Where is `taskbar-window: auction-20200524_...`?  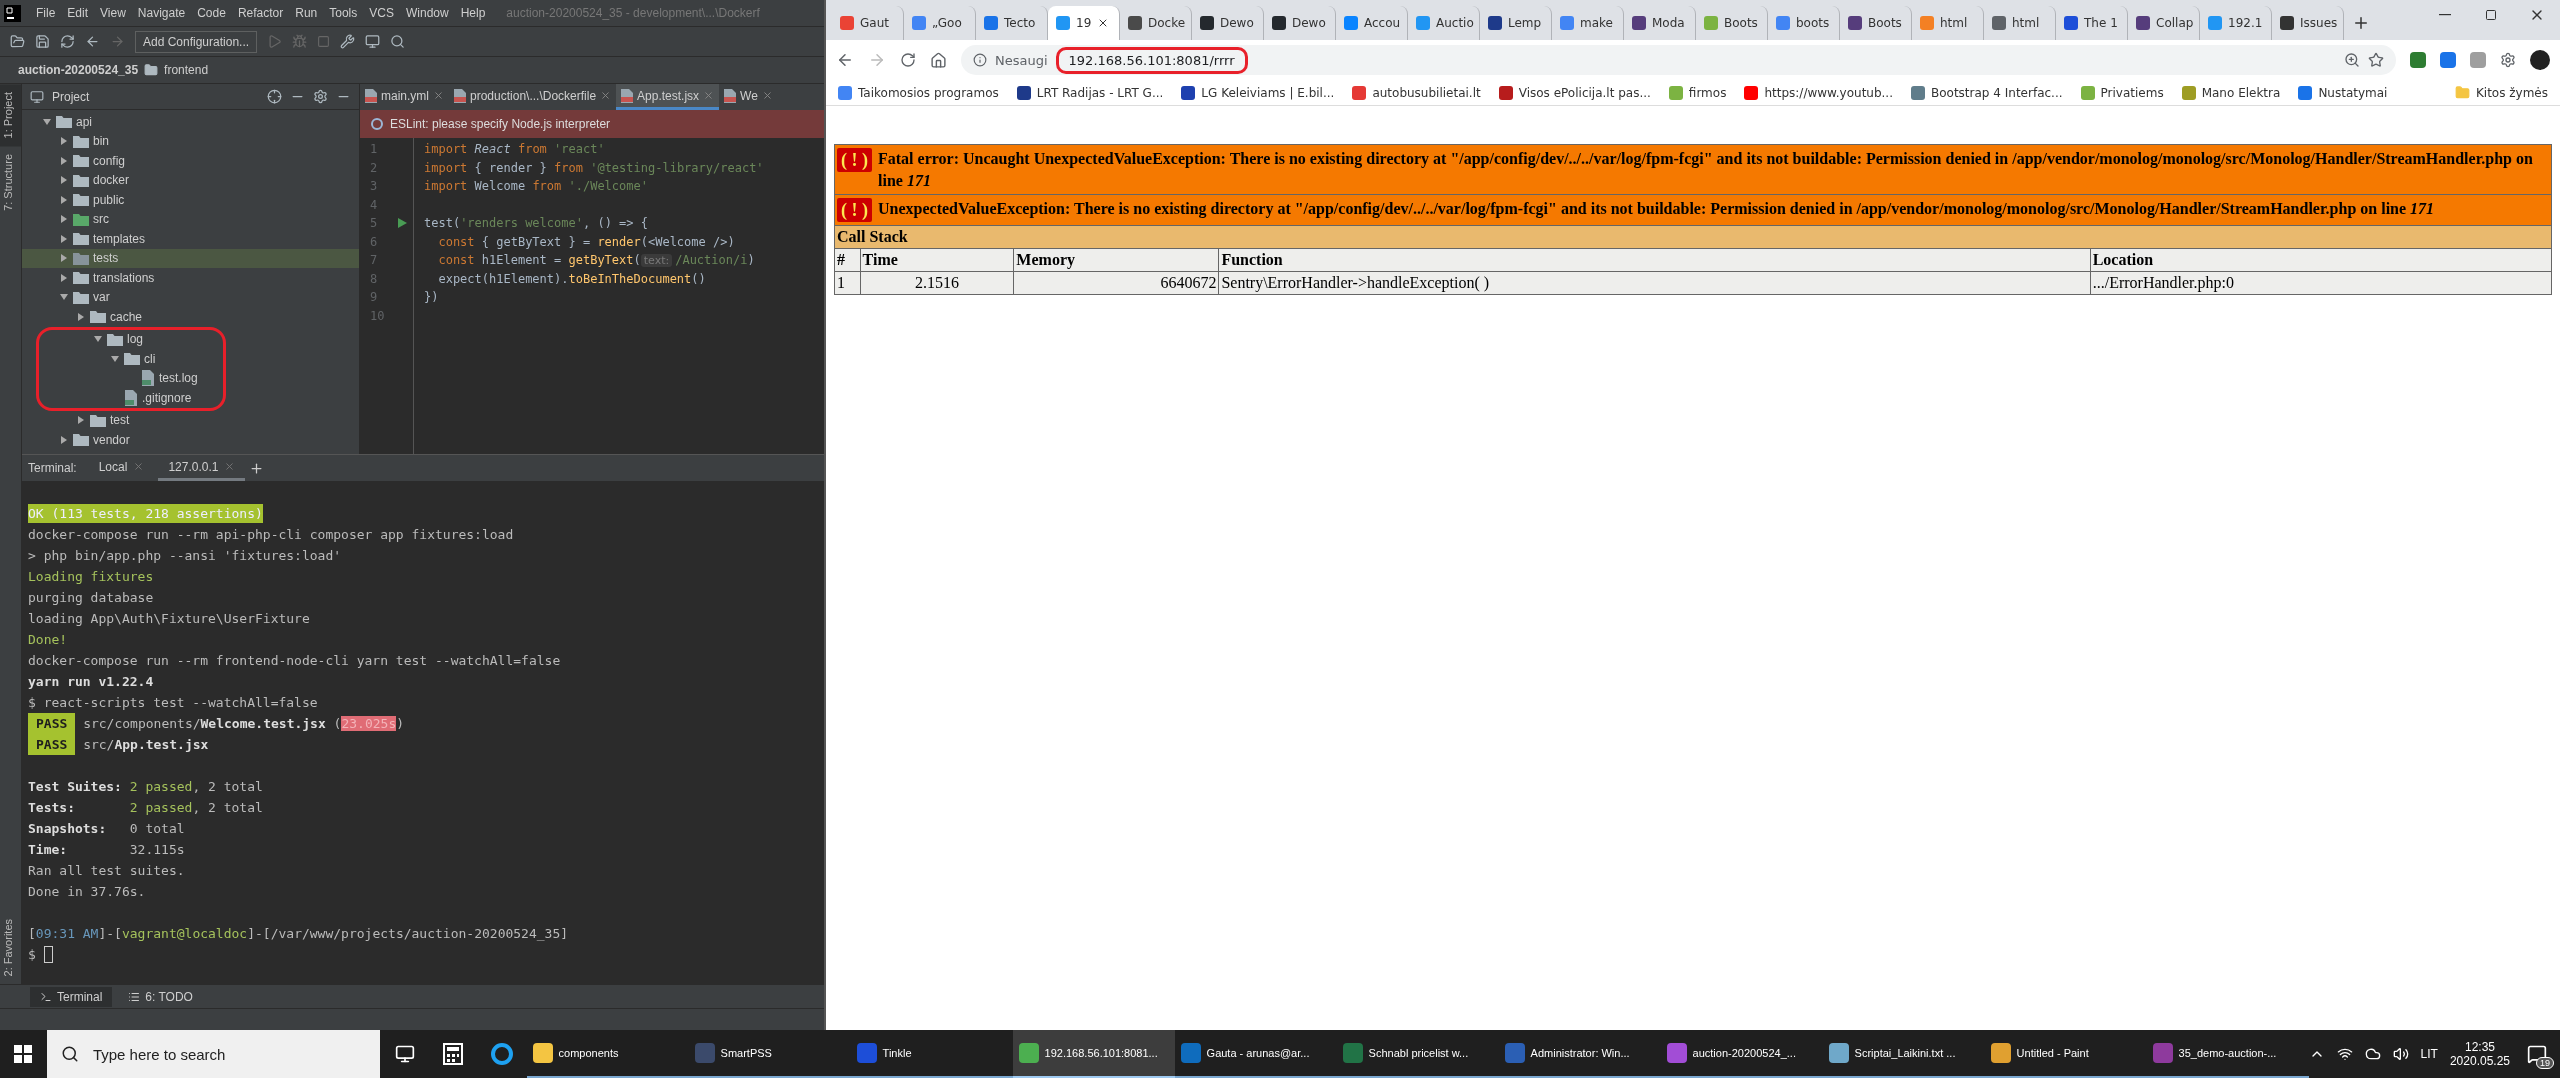 taskbar-window: auction-20200524_... is located at coordinates (1741, 1054).